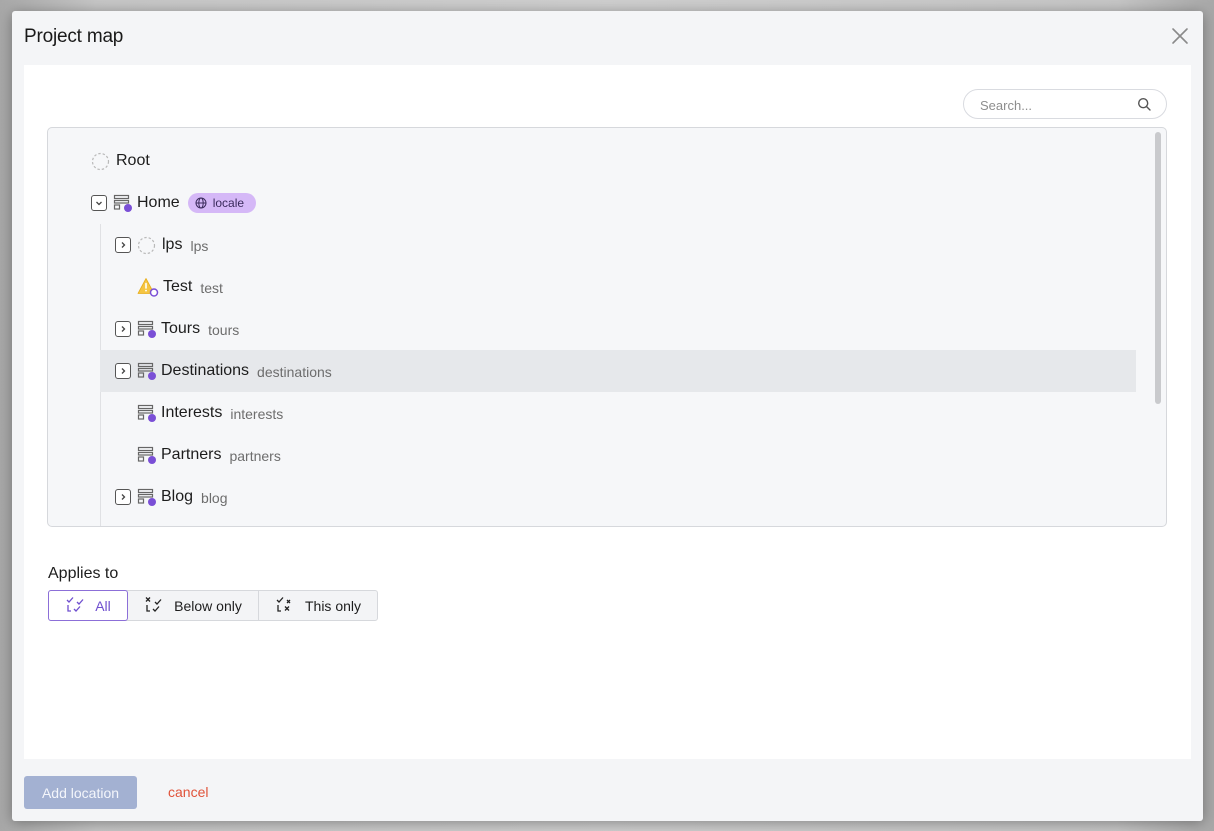 The image size is (1214, 831). What do you see at coordinates (607, 37) in the screenshot?
I see `dialog-header: Project map` at bounding box center [607, 37].